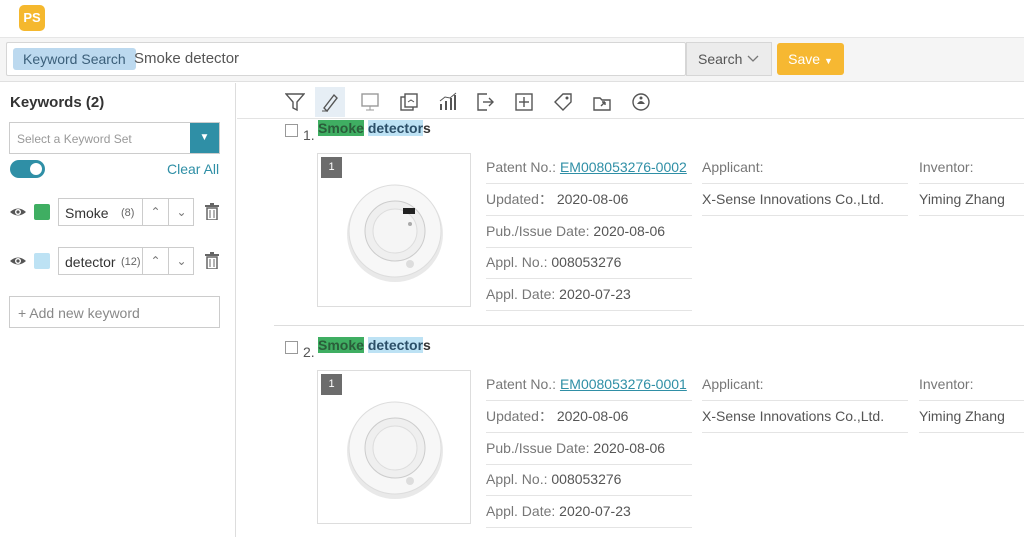 This screenshot has height=537, width=1024. Describe the element at coordinates (330, 102) in the screenshot. I see `highlight-pen-icon` at that location.